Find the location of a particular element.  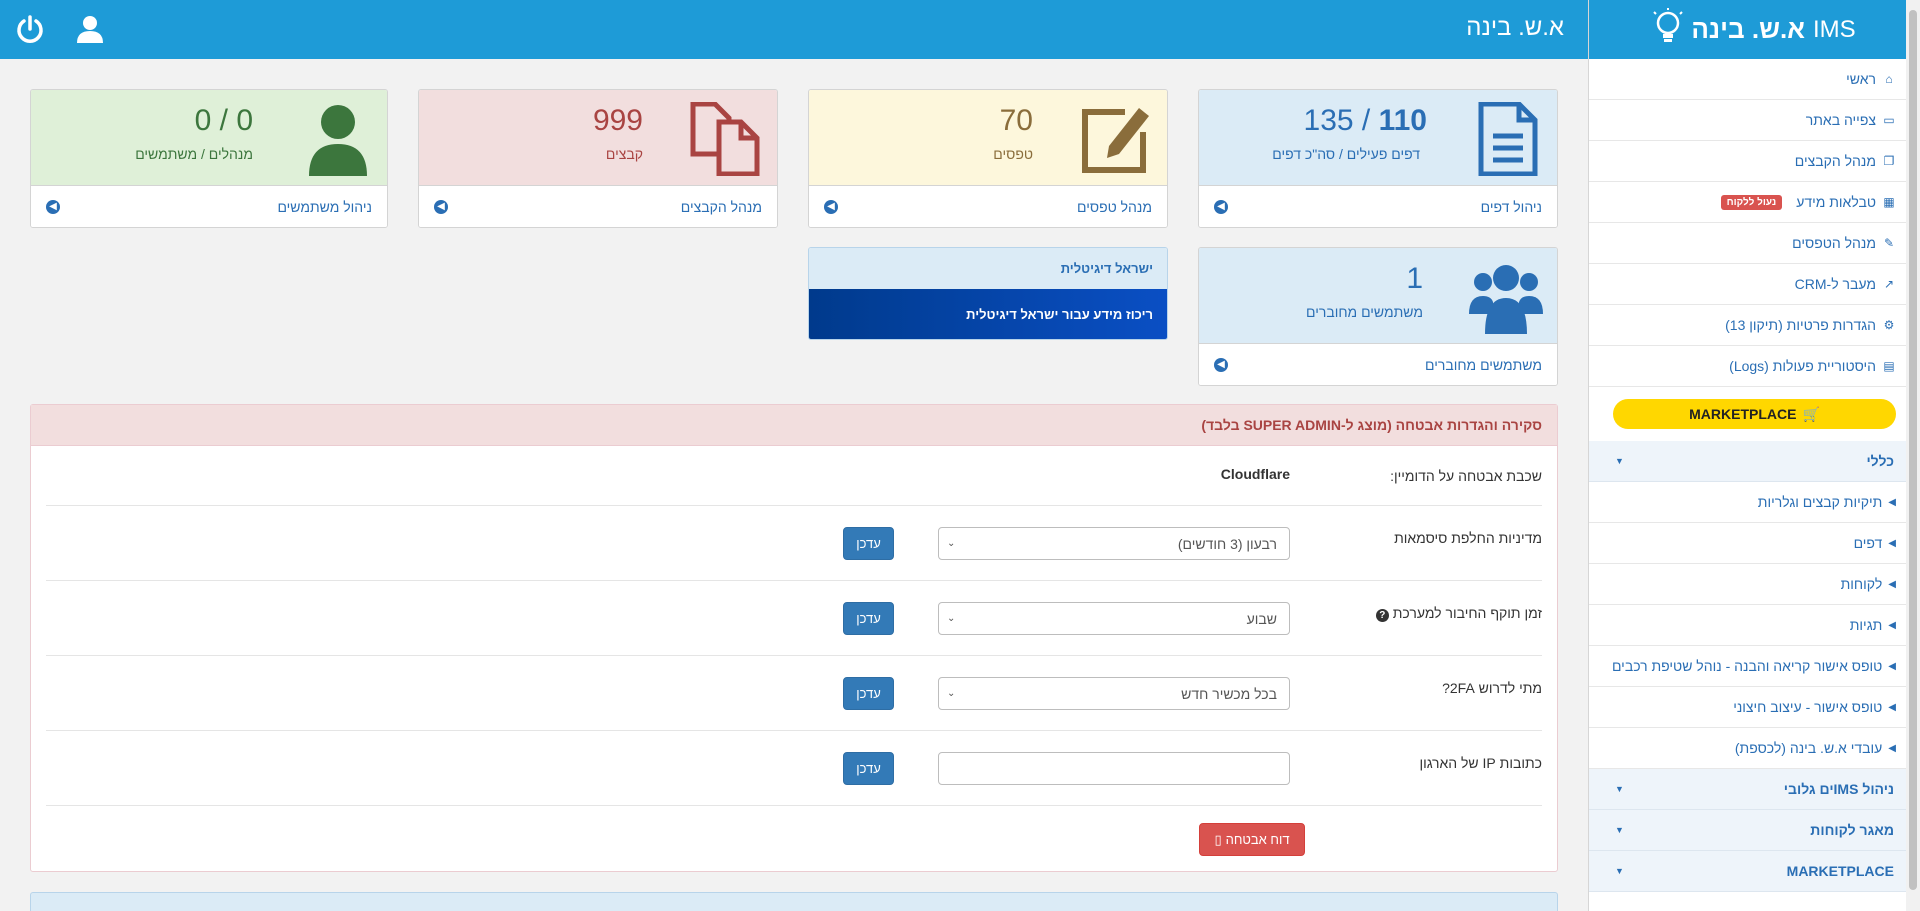

sidebar-sub-item: ◀ עובדי א.ש. בינה (לכספת) is located at coordinates (1754, 748).